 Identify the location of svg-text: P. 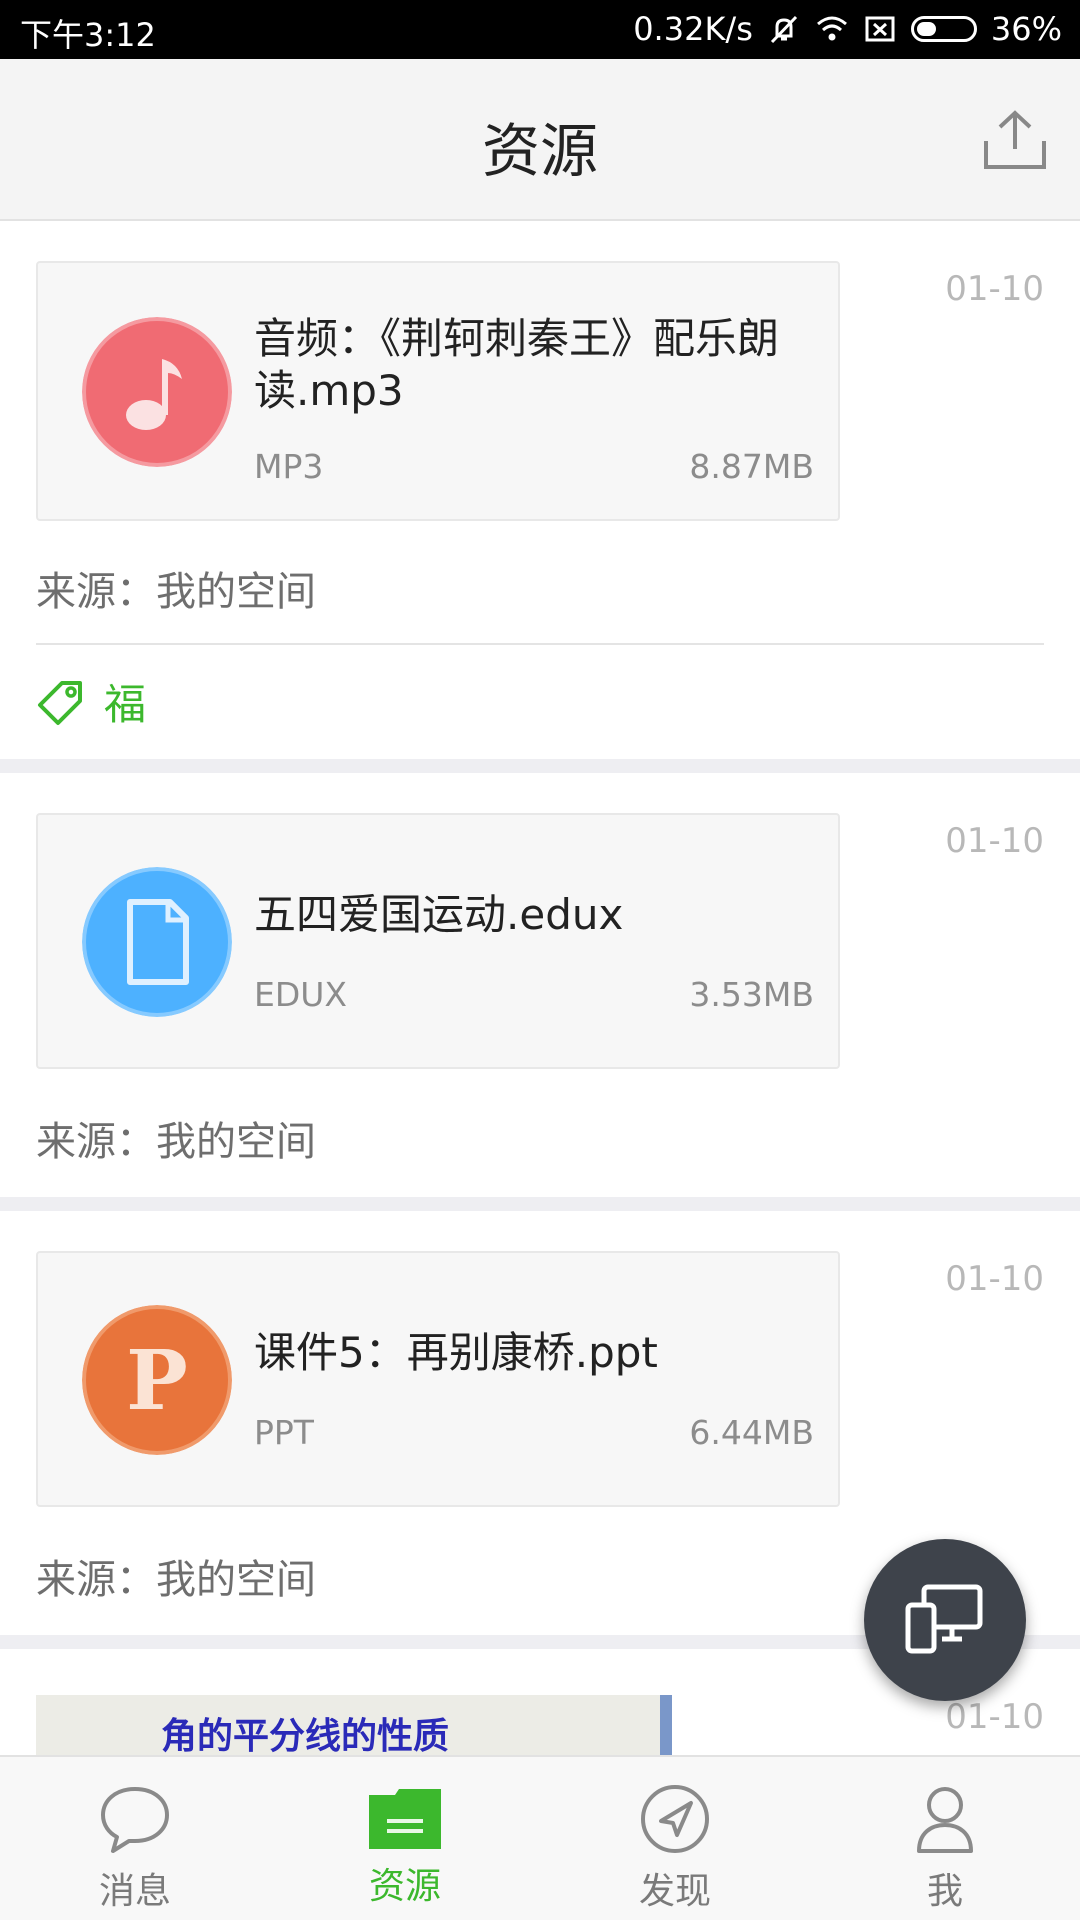
(157, 1381).